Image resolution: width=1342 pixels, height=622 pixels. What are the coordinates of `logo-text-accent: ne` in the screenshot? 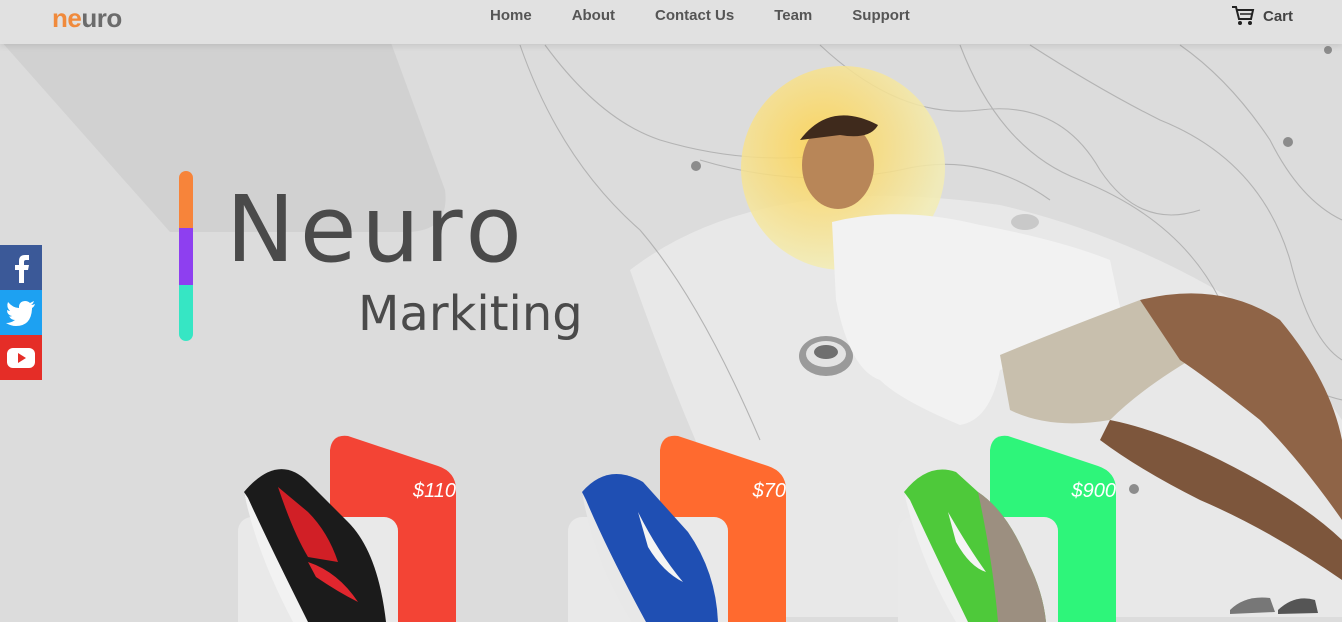 It's located at (67, 18).